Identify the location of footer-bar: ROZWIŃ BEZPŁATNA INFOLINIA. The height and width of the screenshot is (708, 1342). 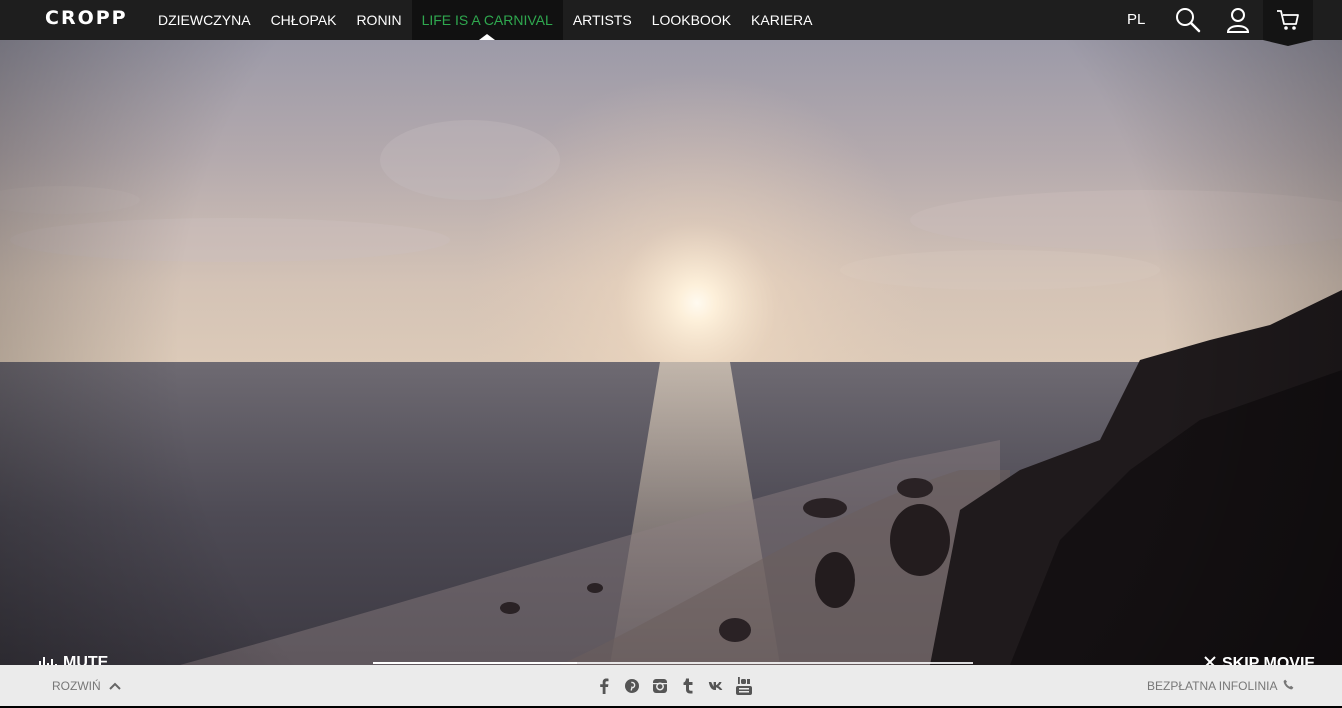
(671, 685).